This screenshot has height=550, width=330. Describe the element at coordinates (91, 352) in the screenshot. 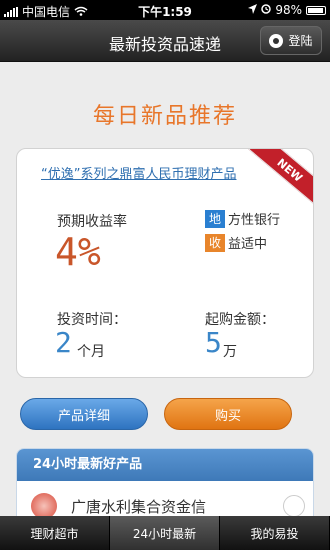

I see `term-unit: 个月` at that location.